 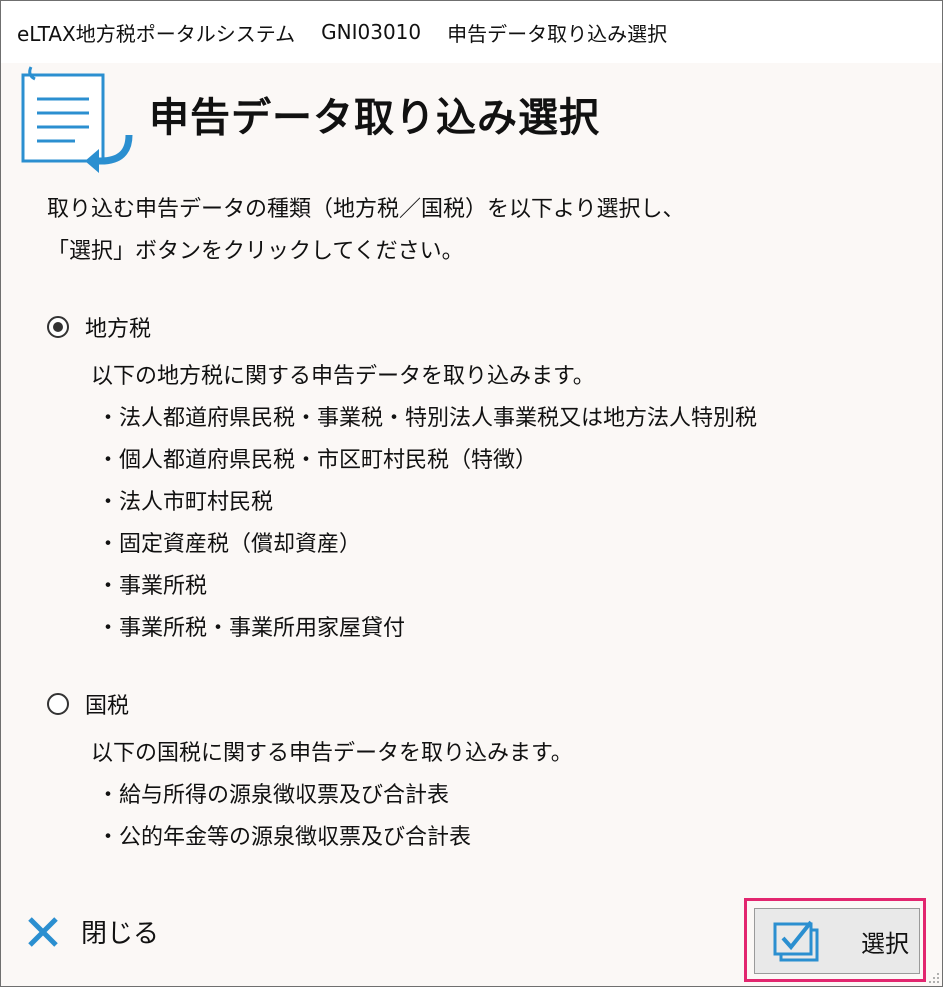 I want to click on list-item: ・事業所税, so click(x=152, y=586).